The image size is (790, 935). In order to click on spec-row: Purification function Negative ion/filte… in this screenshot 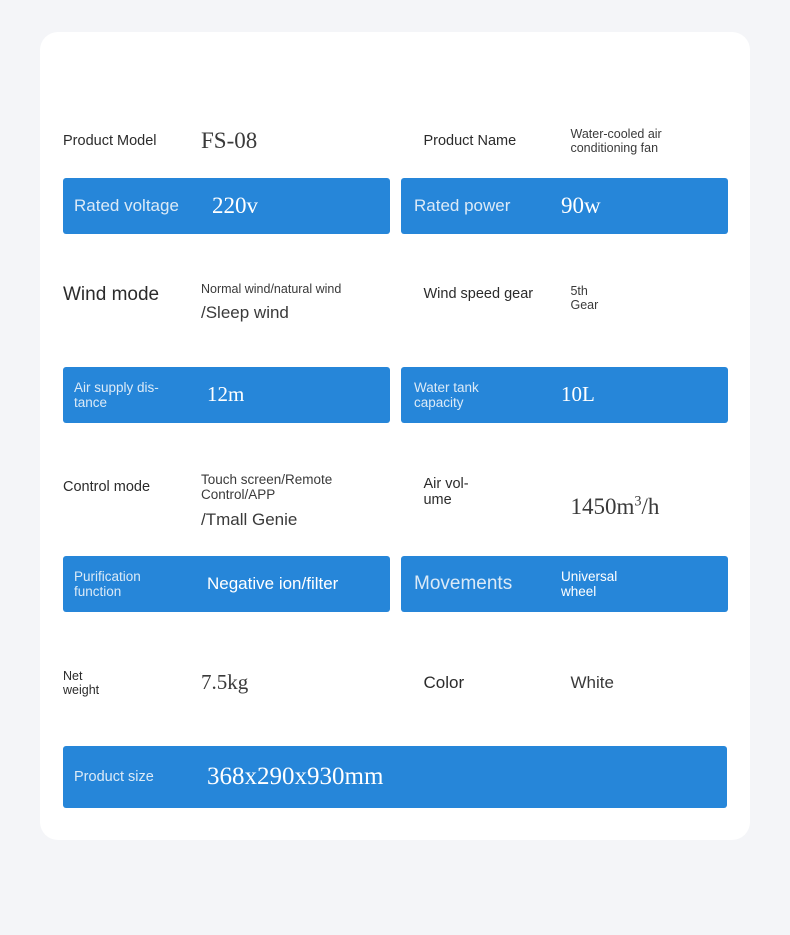, I will do `click(395, 584)`.